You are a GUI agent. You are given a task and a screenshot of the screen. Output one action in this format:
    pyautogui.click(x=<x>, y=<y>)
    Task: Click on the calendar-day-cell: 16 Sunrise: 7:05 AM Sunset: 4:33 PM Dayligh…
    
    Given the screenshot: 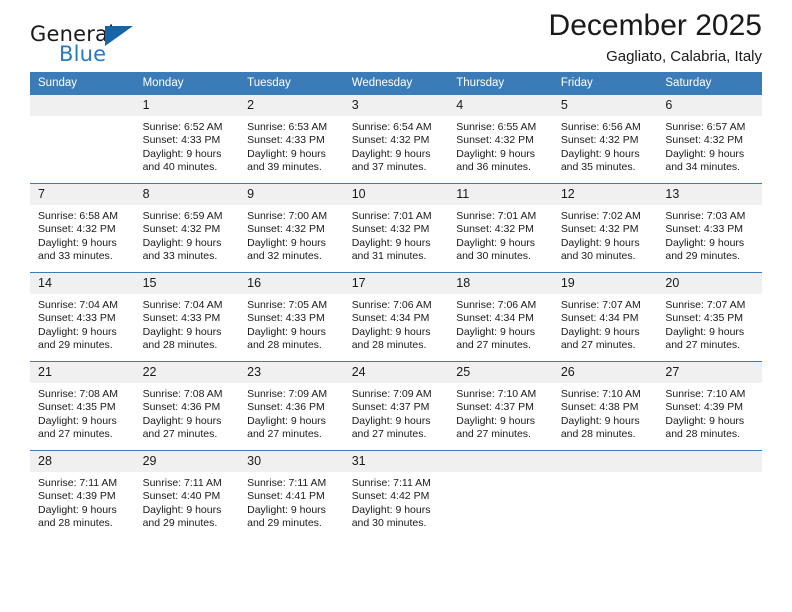 What is the action you would take?
    pyautogui.click(x=291, y=317)
    